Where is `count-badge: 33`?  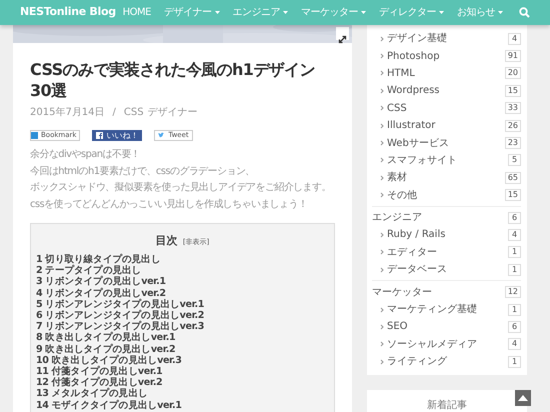
count-badge: 33 is located at coordinates (512, 108).